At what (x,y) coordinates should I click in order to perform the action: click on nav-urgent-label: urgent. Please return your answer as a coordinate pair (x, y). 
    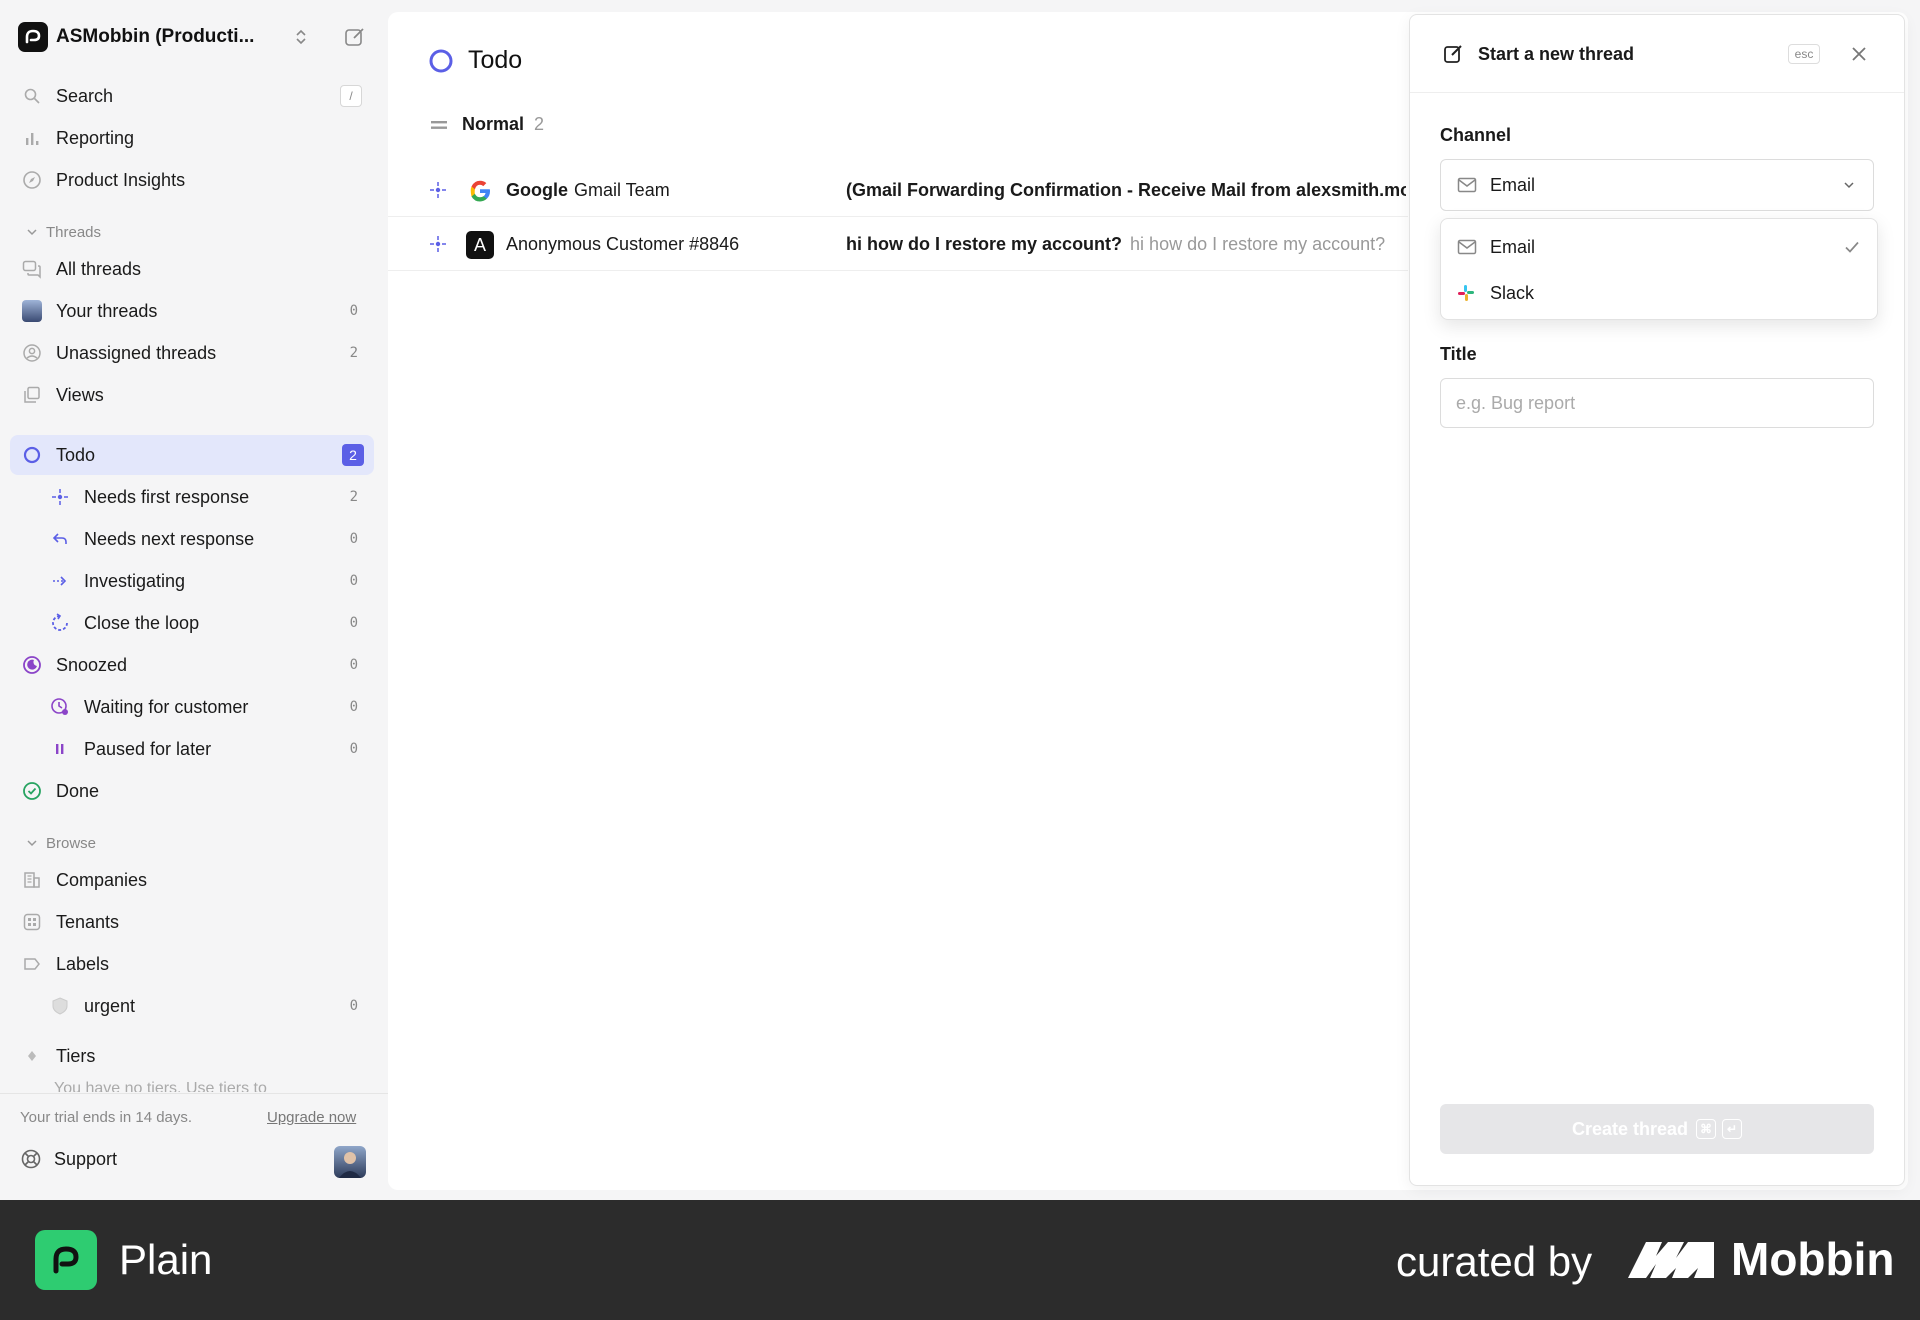
    Looking at the image, I should click on (110, 1005).